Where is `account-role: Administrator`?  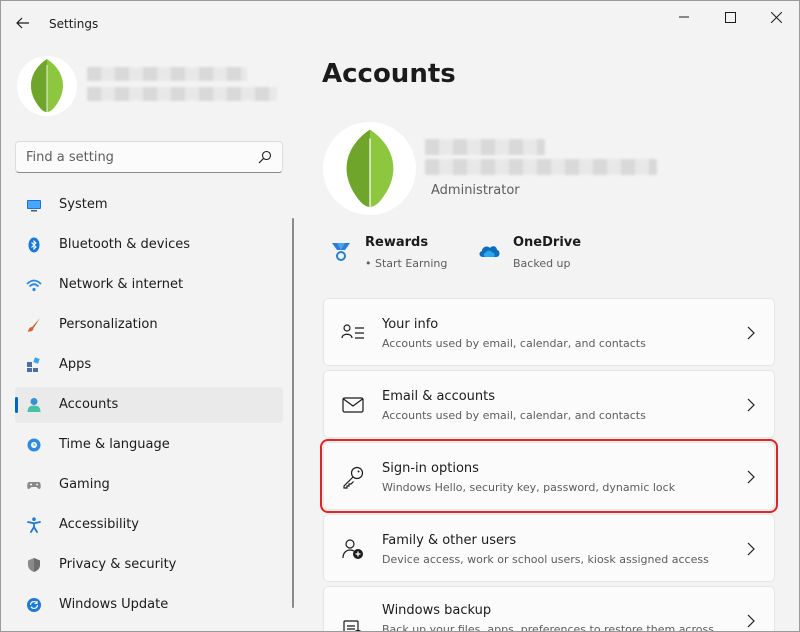 account-role: Administrator is located at coordinates (475, 190).